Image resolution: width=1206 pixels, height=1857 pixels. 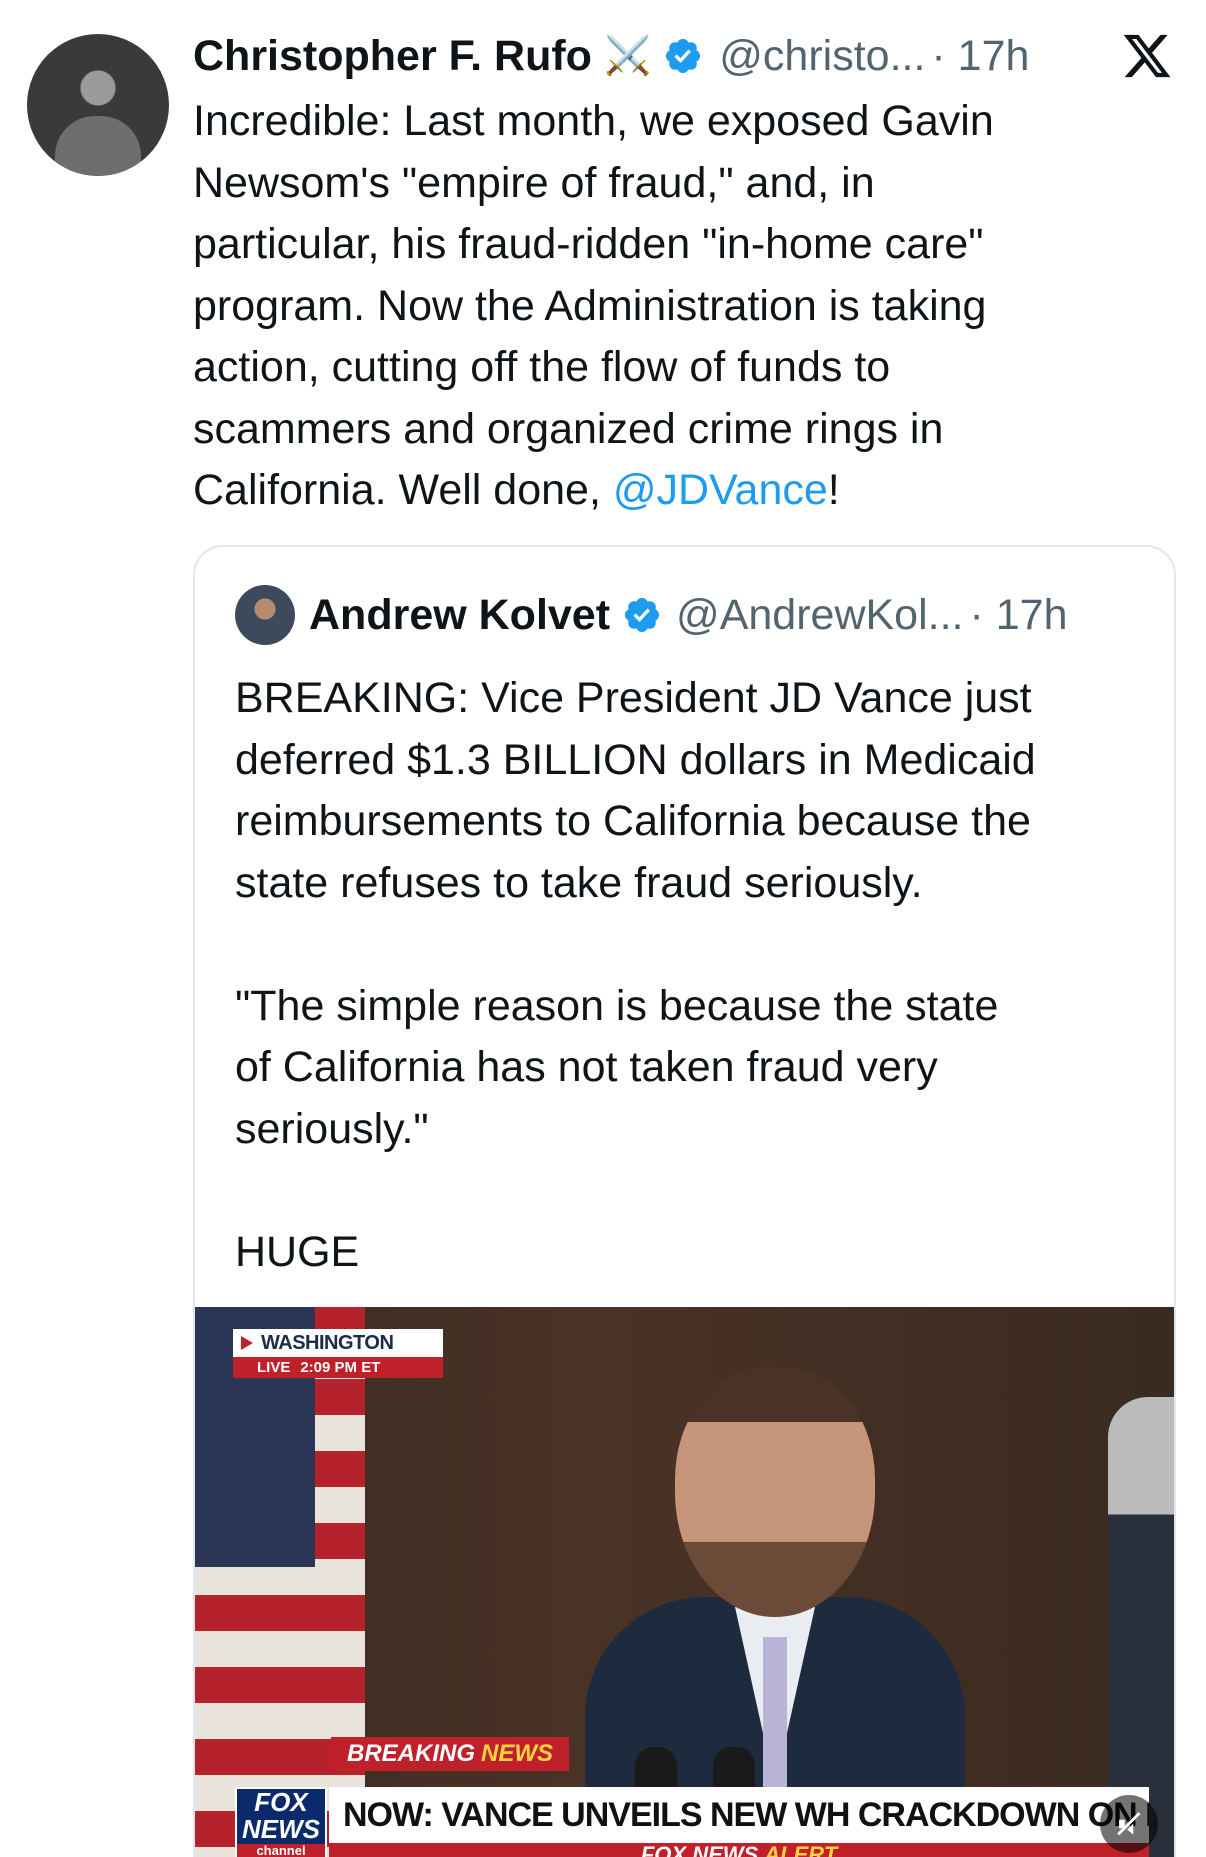 I want to click on live-time: 2:09 PM ET, so click(x=340, y=1367).